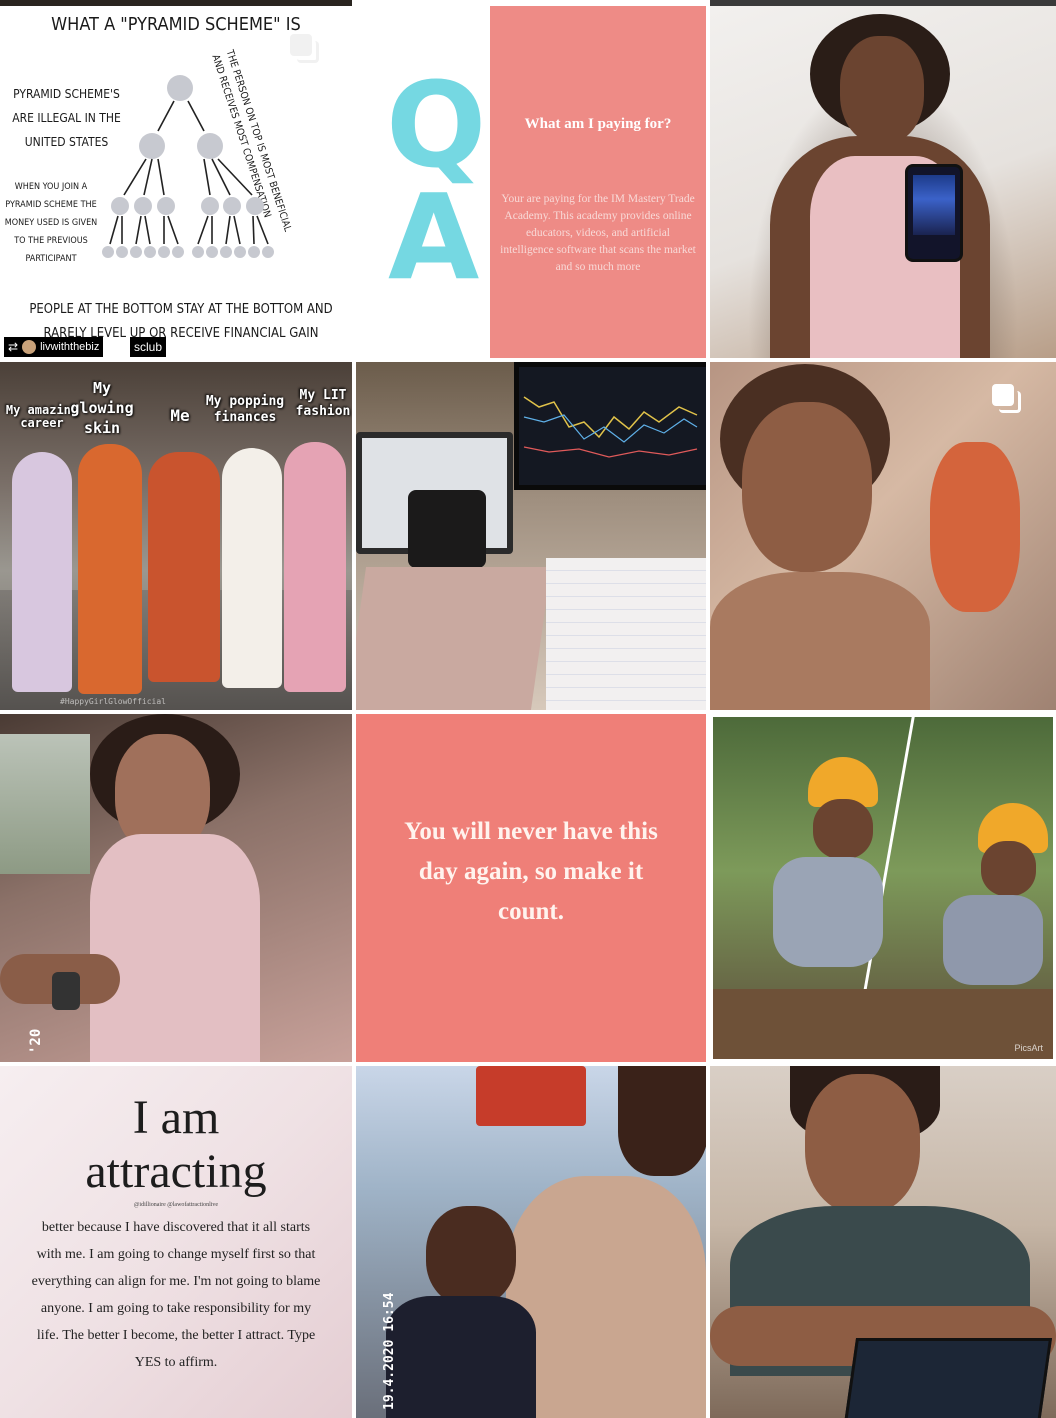 The width and height of the screenshot is (1056, 1418). Describe the element at coordinates (176, 1171) in the screenshot. I see `attracting-line2: attracting` at that location.